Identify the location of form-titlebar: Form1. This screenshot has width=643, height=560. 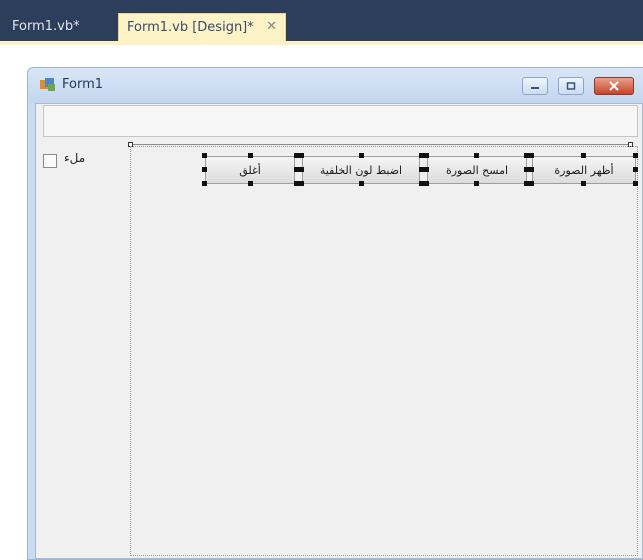
(335, 85).